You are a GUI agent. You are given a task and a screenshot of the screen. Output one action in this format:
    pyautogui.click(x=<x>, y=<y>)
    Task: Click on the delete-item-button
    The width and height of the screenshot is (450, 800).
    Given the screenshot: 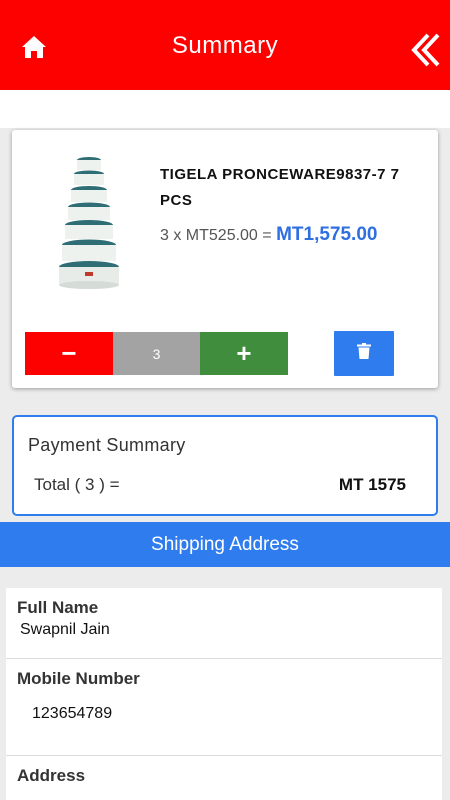 What is the action you would take?
    pyautogui.click(x=364, y=353)
    